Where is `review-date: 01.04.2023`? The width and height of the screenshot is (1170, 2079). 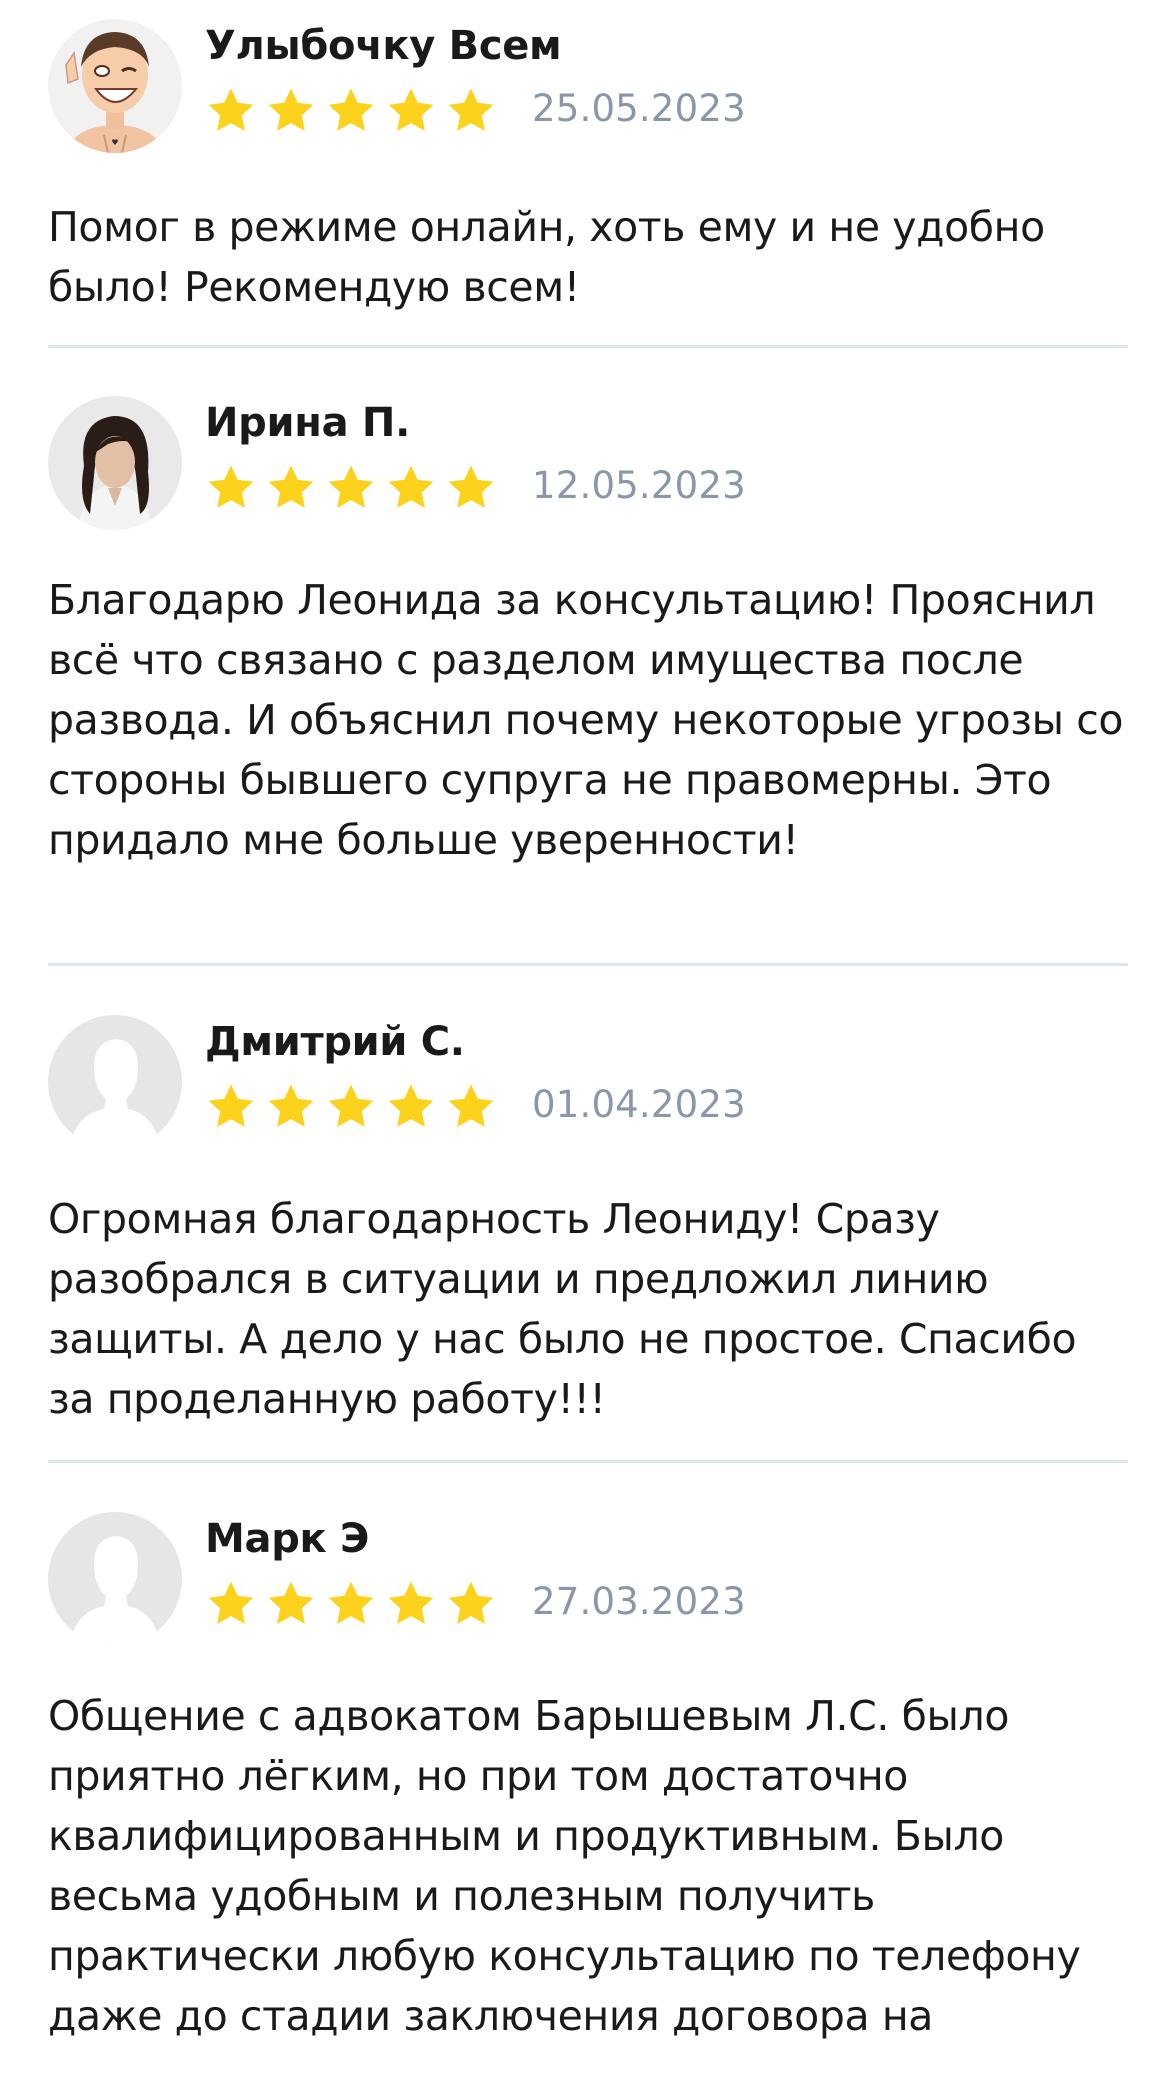 review-date: 01.04.2023 is located at coordinates (639, 1104).